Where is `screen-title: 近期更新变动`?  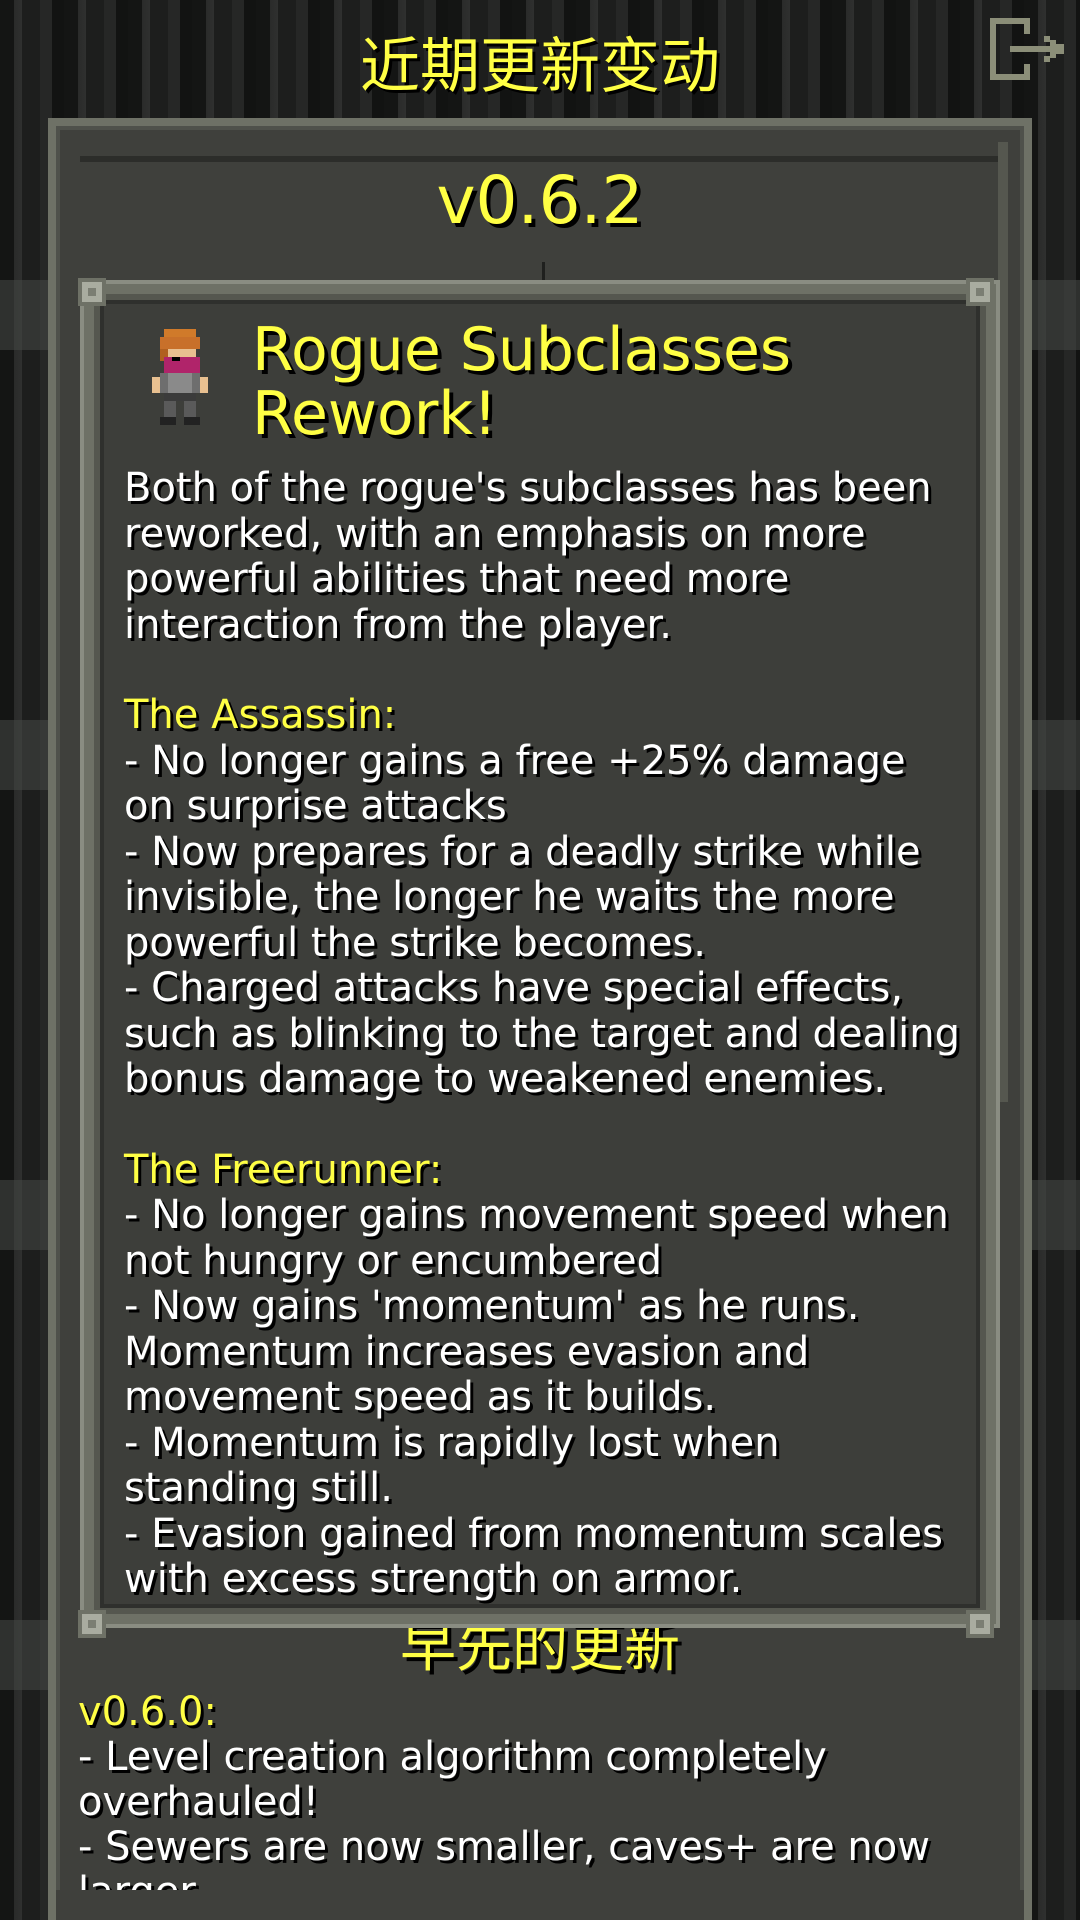 screen-title: 近期更新变动 is located at coordinates (540, 67).